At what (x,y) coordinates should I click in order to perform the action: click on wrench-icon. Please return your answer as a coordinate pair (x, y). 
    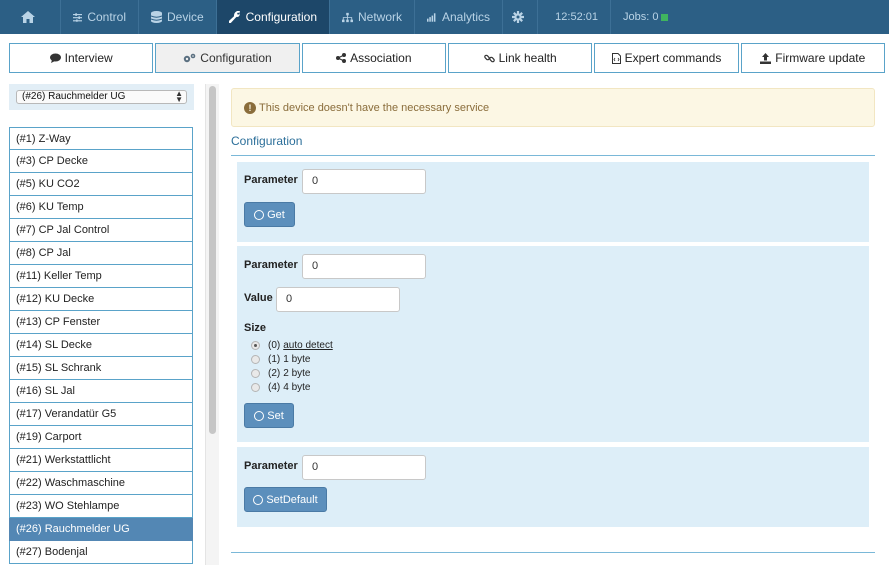
    Looking at the image, I should click on (235, 17).